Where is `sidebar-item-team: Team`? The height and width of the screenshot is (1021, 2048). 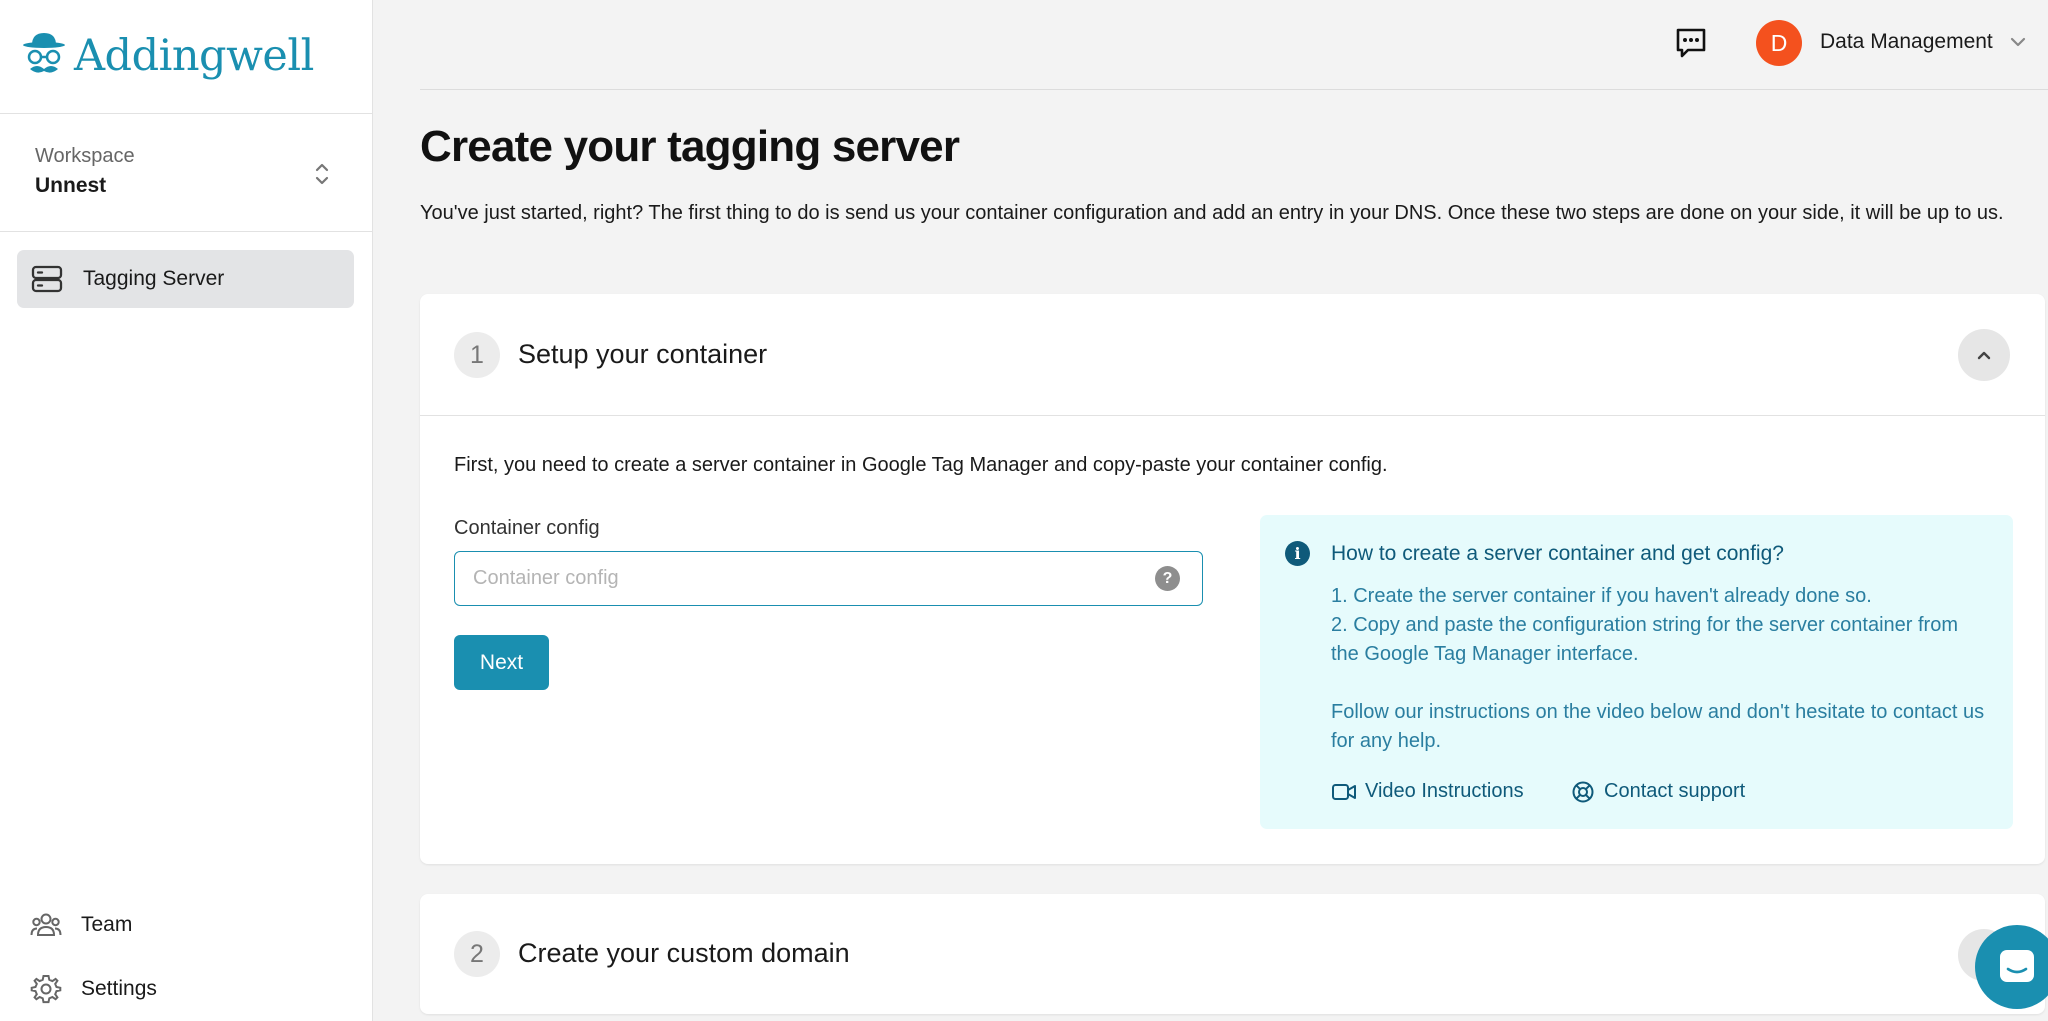
sidebar-item-team: Team is located at coordinates (81, 925).